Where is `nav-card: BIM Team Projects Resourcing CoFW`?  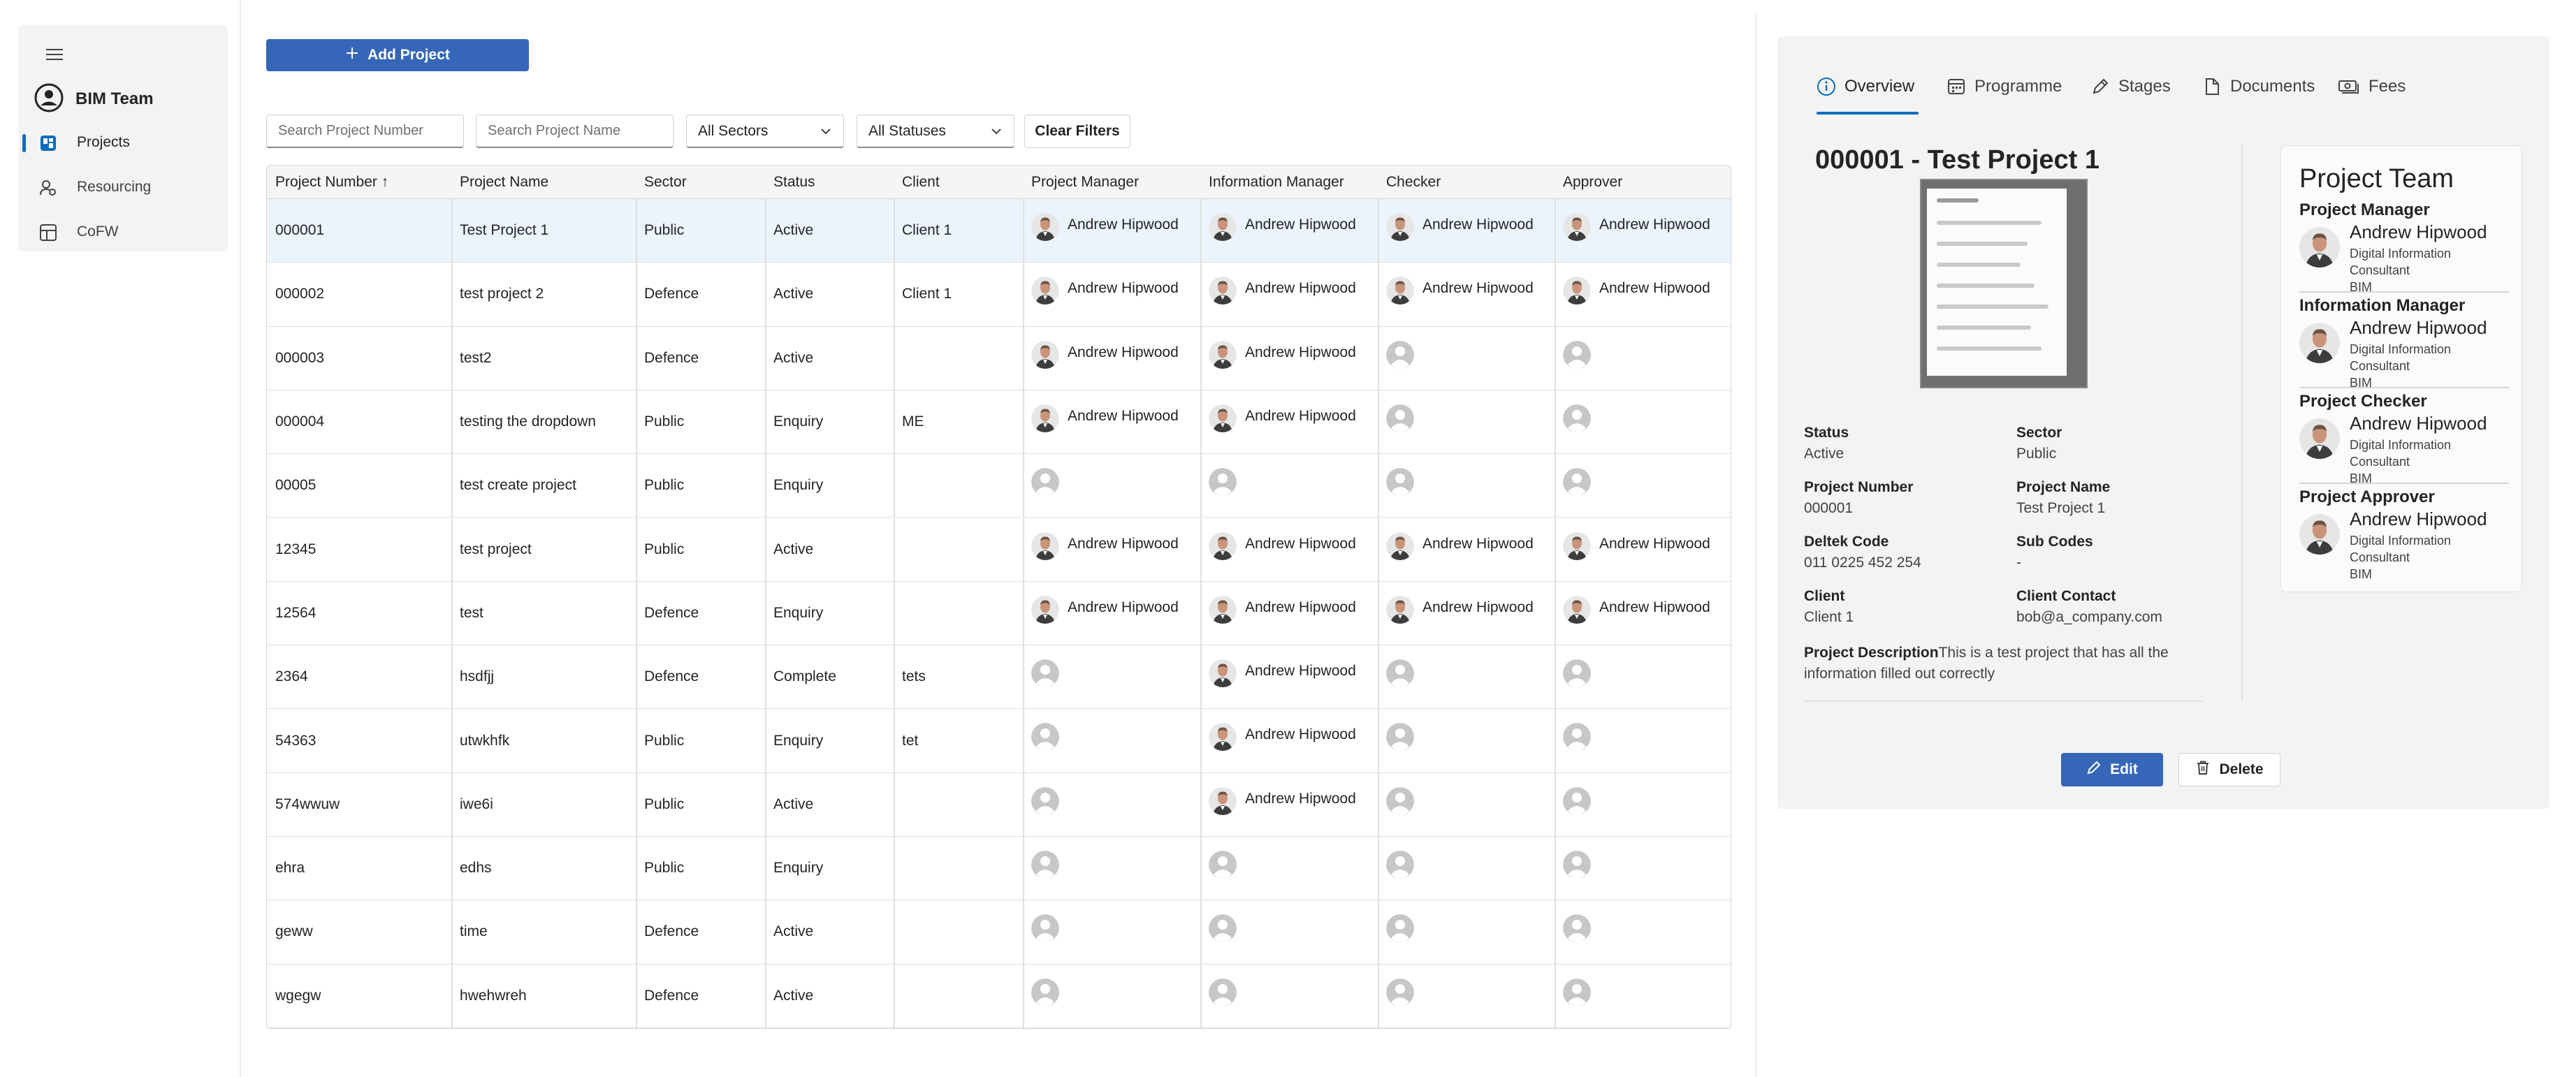
nav-card: BIM Team Projects Resourcing CoFW is located at coordinates (123, 138).